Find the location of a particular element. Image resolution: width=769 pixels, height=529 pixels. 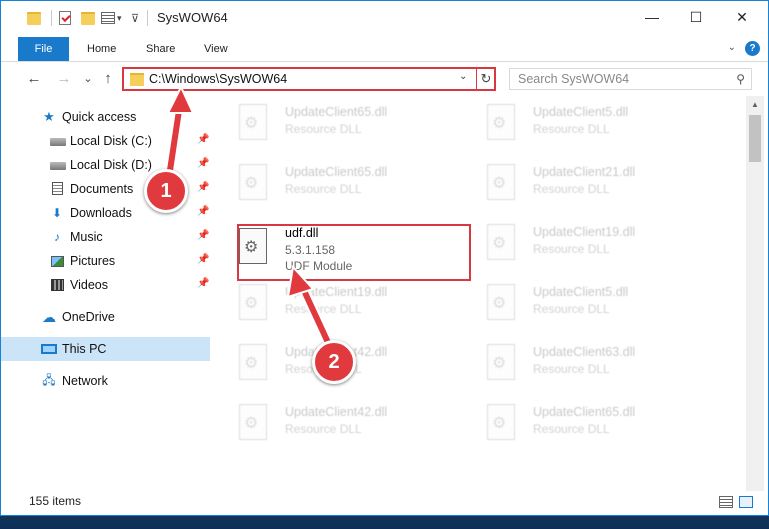

annotation-arrows is located at coordinates (250, 219).